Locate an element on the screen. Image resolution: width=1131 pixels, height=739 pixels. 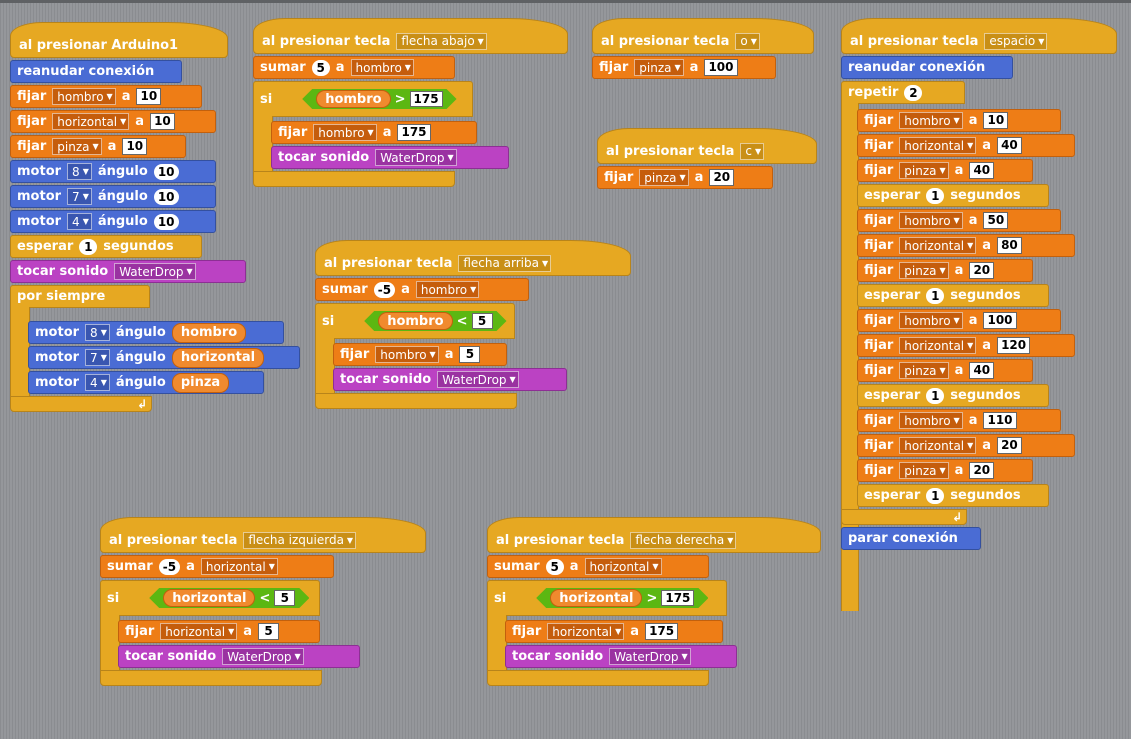
script-key-o: al presionar tecla o ▼ fijar pinza ▼ a 100 is located at coordinates (703, 49).